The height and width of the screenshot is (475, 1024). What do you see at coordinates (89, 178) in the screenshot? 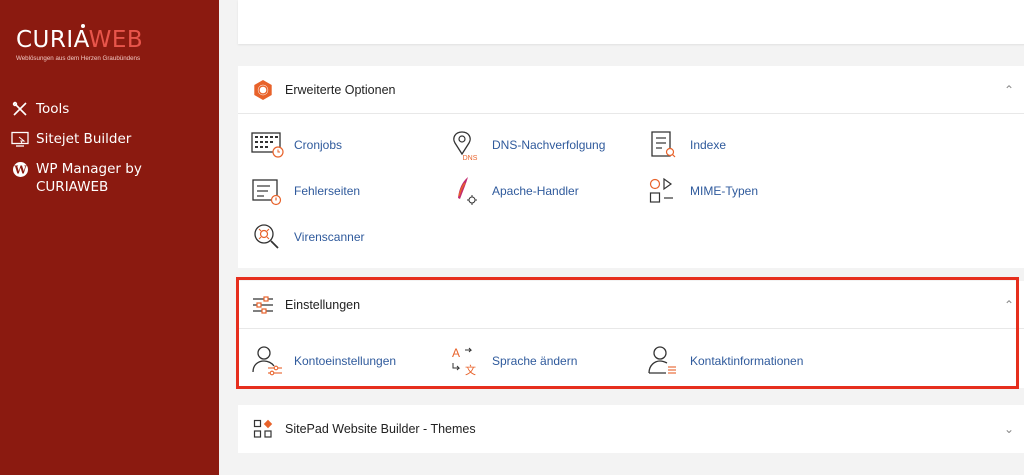
I see `sidebar-item-label: WP Manager by CURIAWEB` at bounding box center [89, 178].